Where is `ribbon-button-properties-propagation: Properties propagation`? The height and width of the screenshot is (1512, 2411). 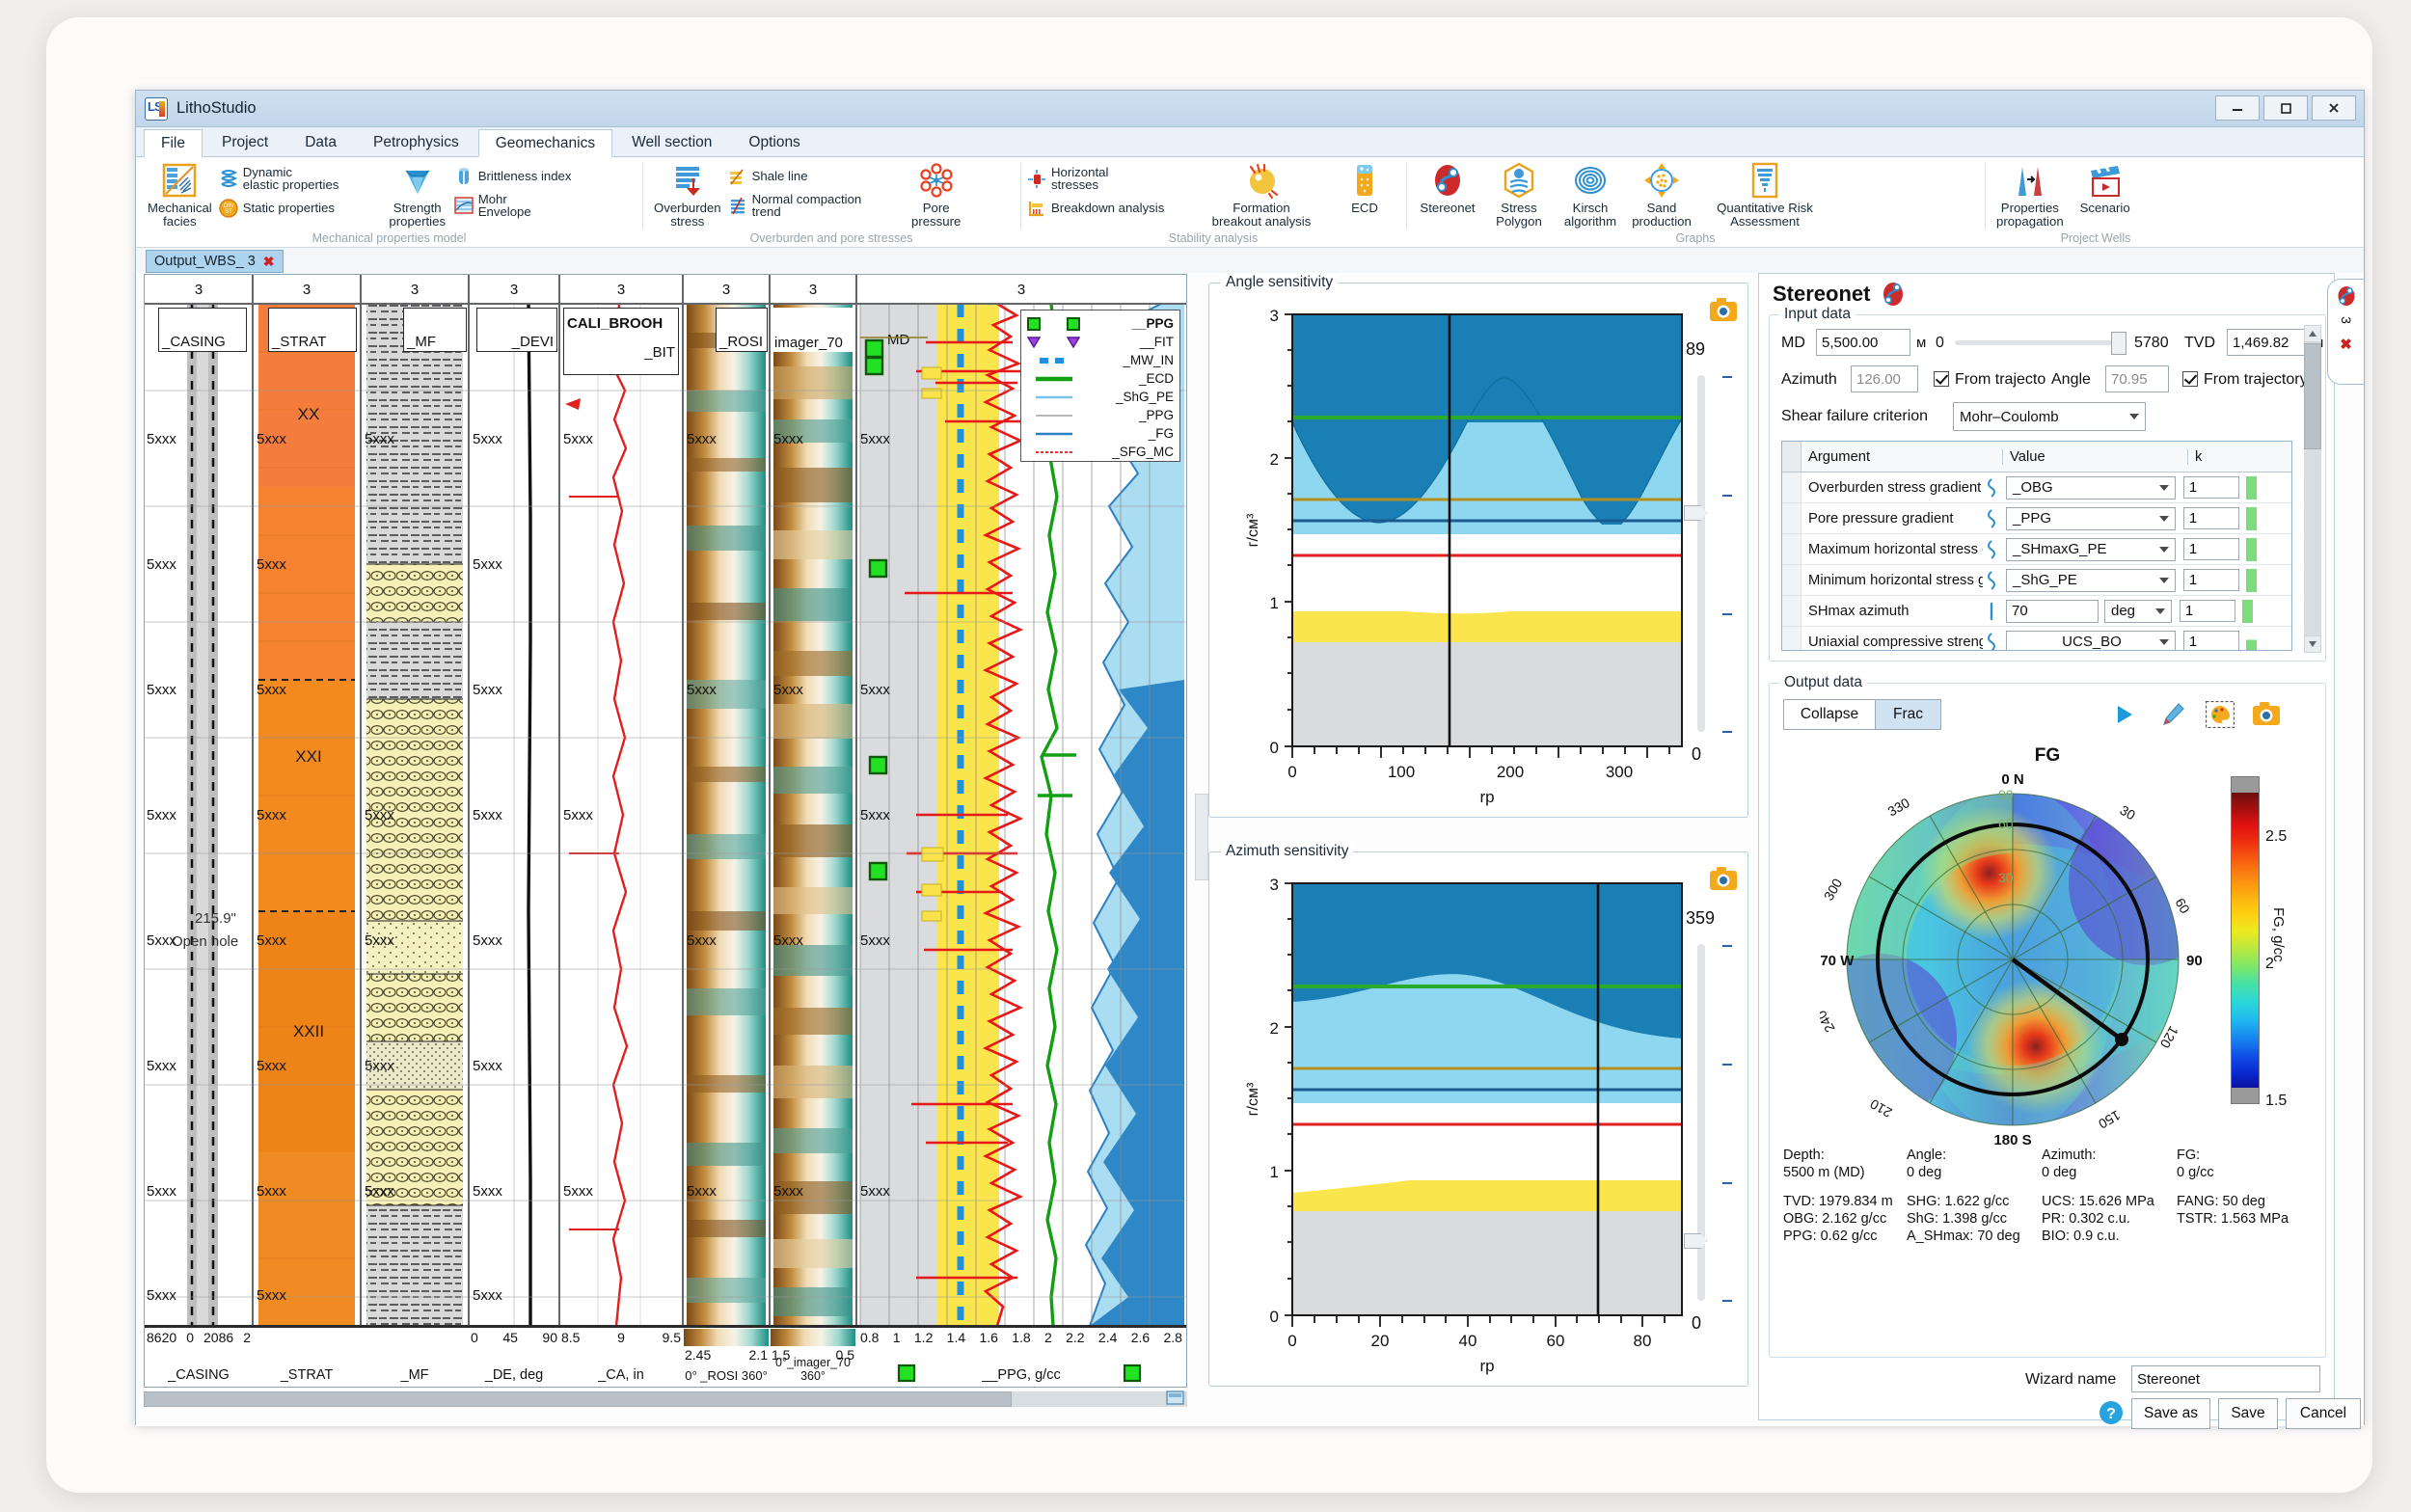 ribbon-button-properties-propagation: Properties propagation is located at coordinates (2030, 194).